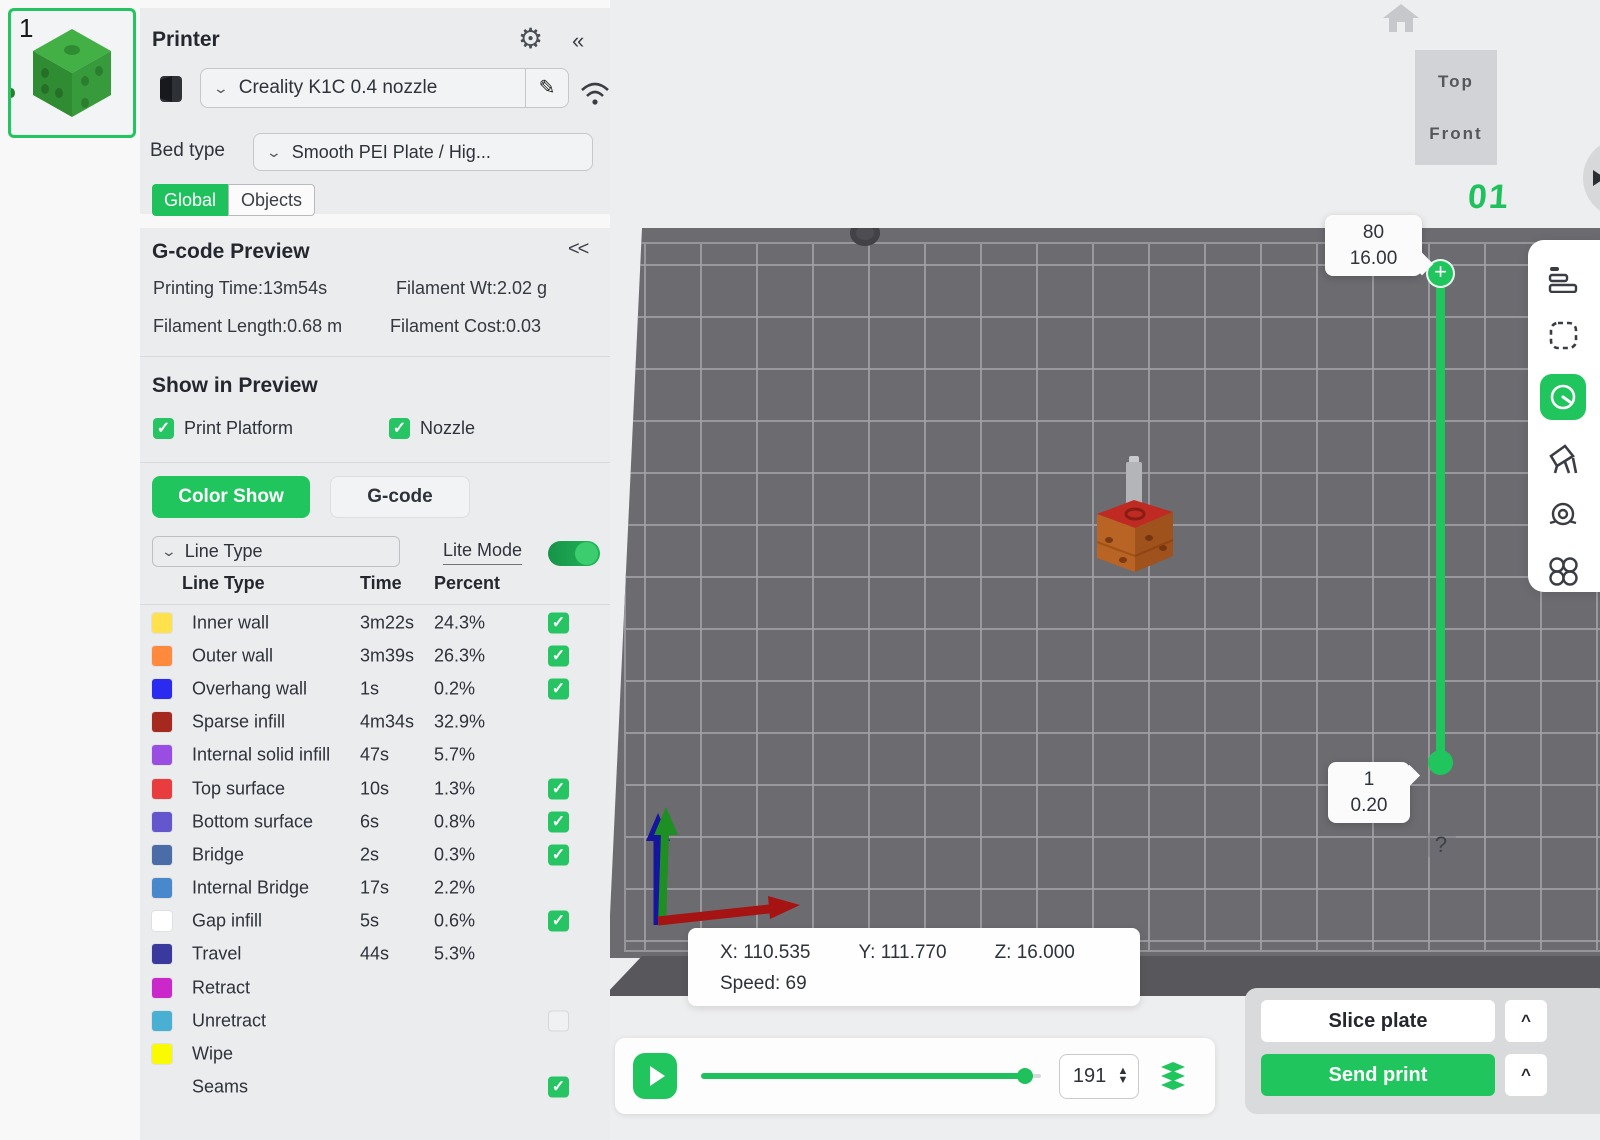 Image resolution: width=1600 pixels, height=1140 pixels. I want to click on print-platform-checkbox-row: Print Platform, so click(223, 428).